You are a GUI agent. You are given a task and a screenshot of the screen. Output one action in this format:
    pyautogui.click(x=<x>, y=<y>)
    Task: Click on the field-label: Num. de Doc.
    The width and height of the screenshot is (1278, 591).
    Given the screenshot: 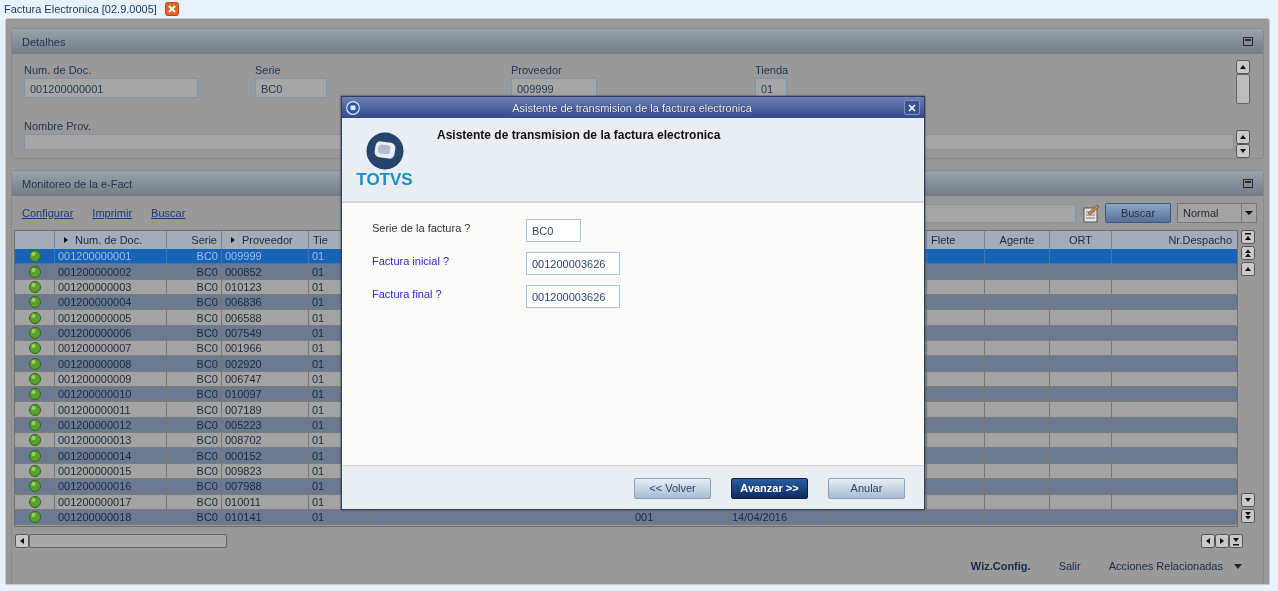 What is the action you would take?
    pyautogui.click(x=58, y=70)
    